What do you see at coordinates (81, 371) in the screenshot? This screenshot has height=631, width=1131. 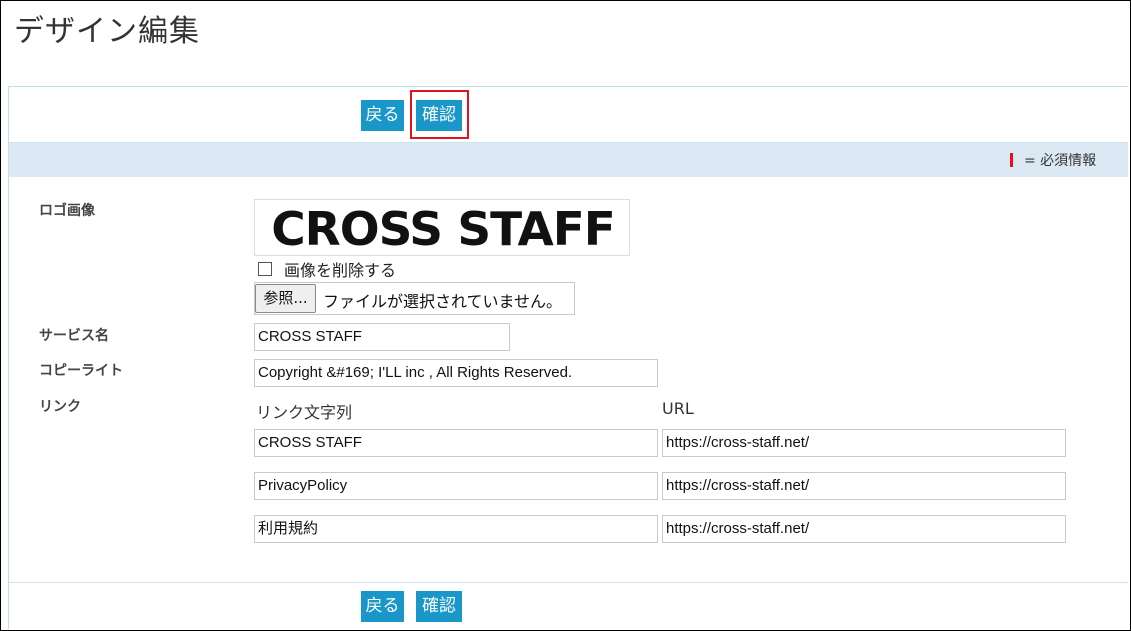 I see `copyright-label: コピーライト` at bounding box center [81, 371].